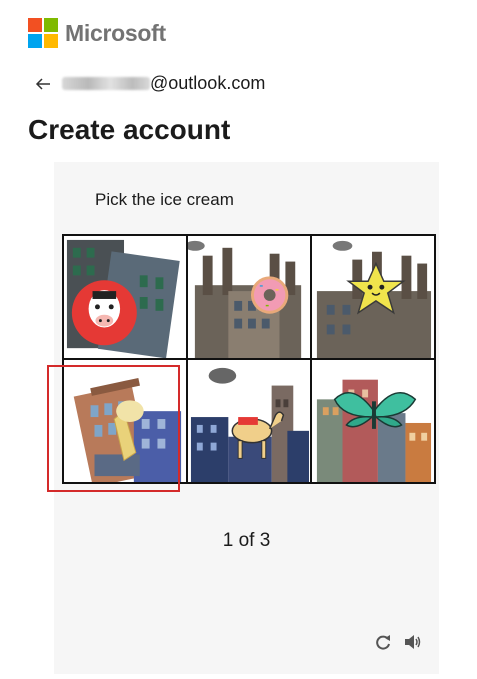 The height and width of the screenshot is (679, 477). What do you see at coordinates (208, 83) in the screenshot?
I see `email-domain: @outlook.com` at bounding box center [208, 83].